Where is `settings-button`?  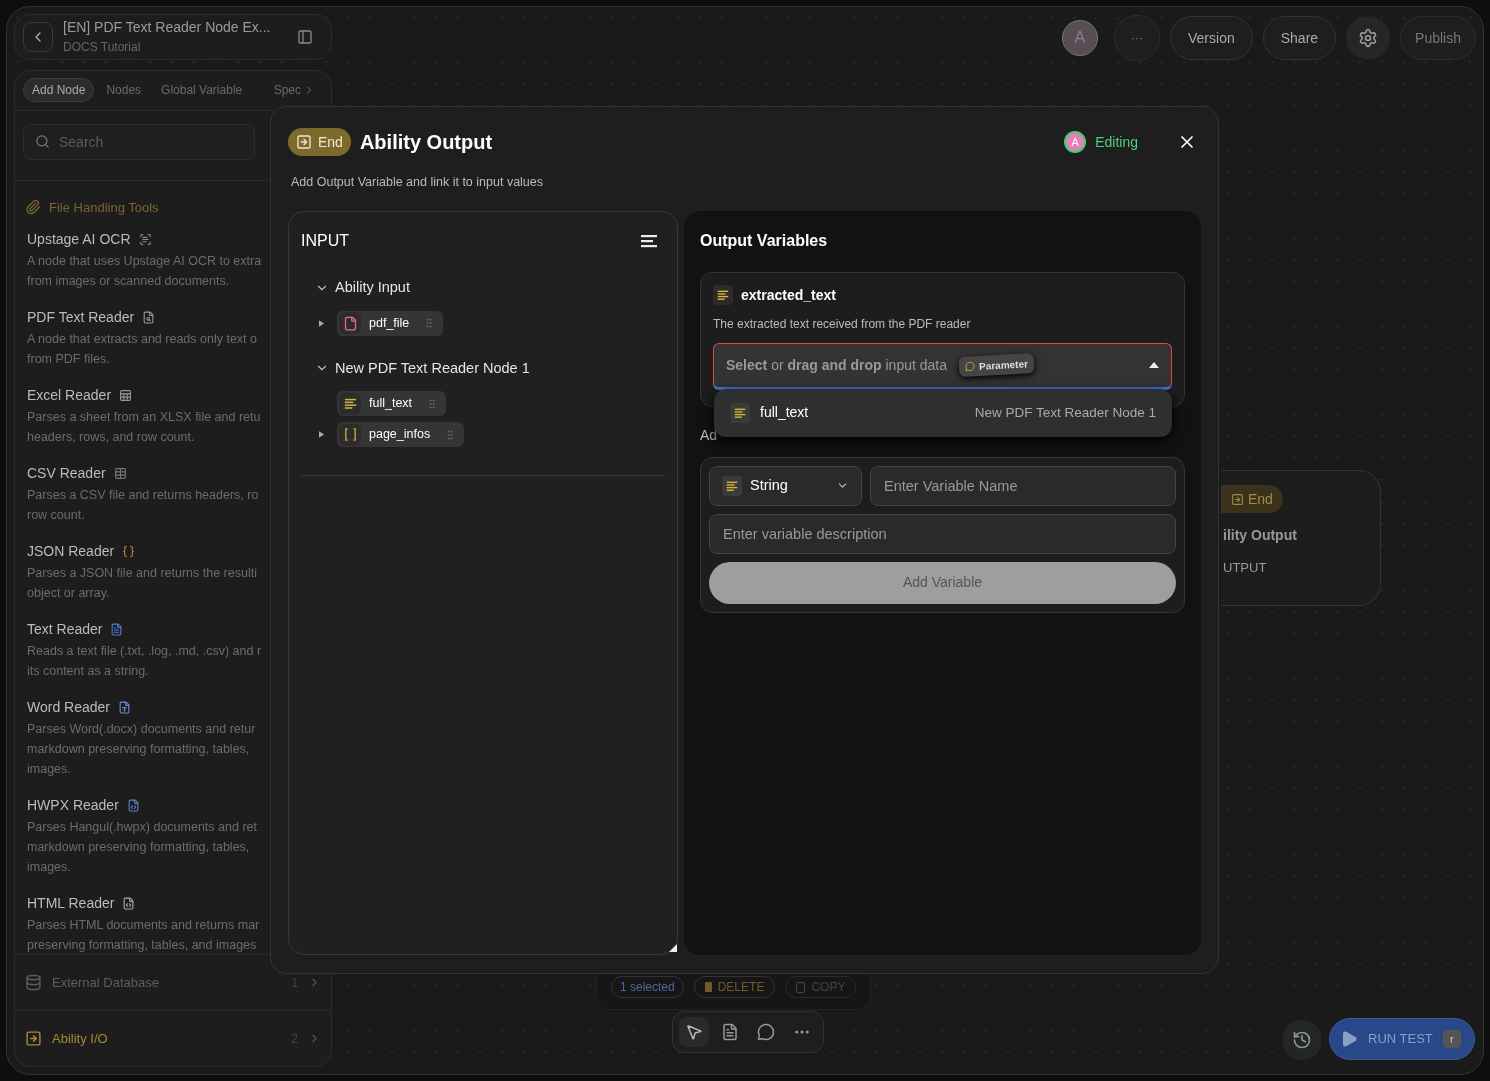 settings-button is located at coordinates (1368, 38).